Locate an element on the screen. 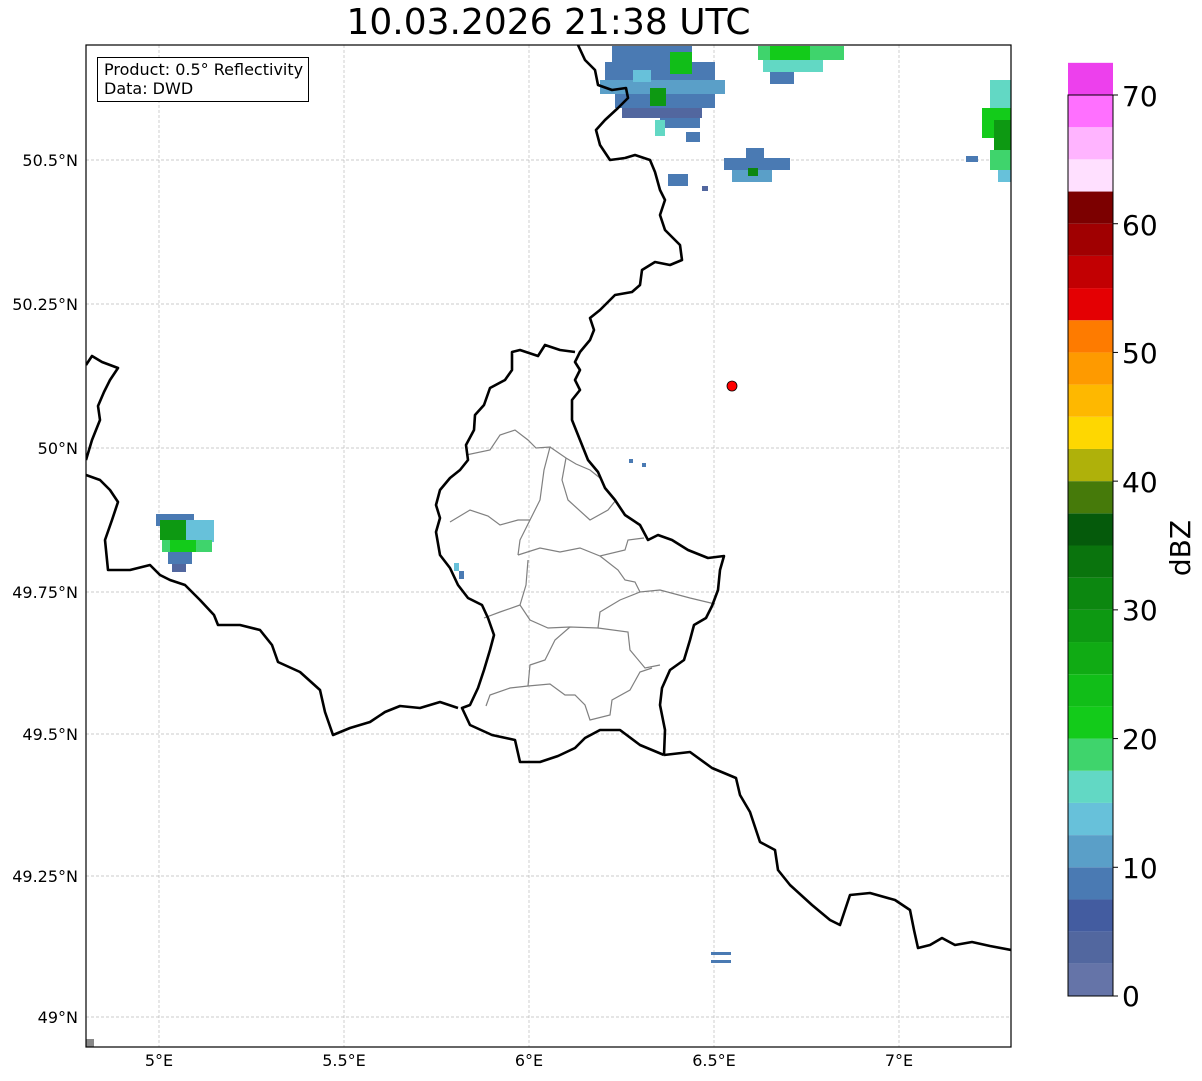  y-tick-label: 49.25°N is located at coordinates (45, 876).